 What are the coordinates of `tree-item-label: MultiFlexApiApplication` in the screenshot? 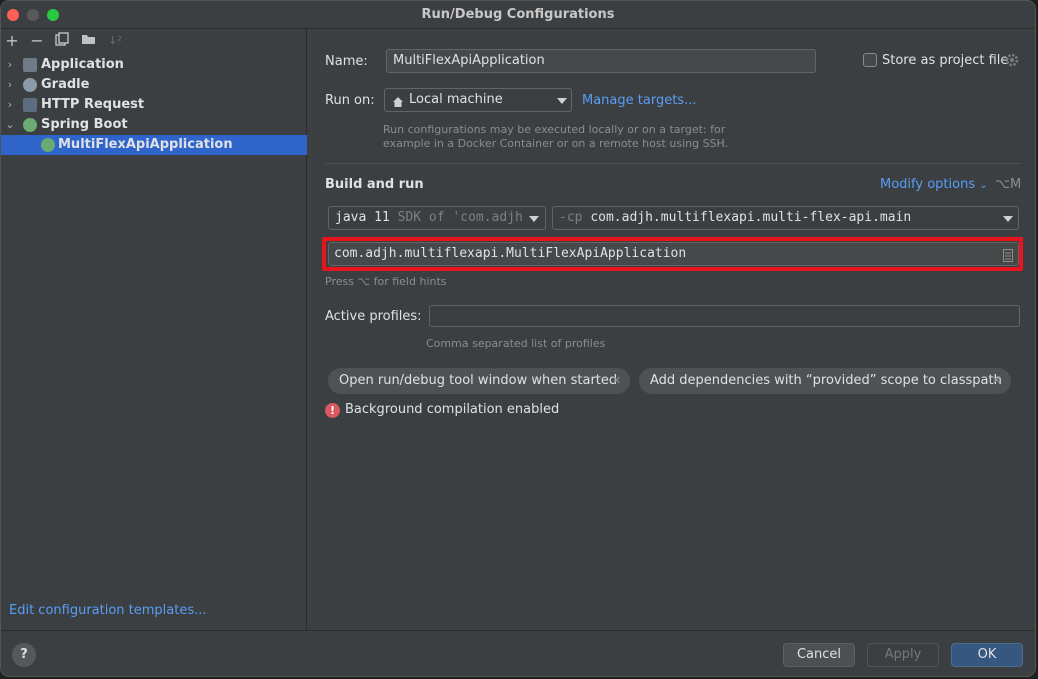 It's located at (145, 144).